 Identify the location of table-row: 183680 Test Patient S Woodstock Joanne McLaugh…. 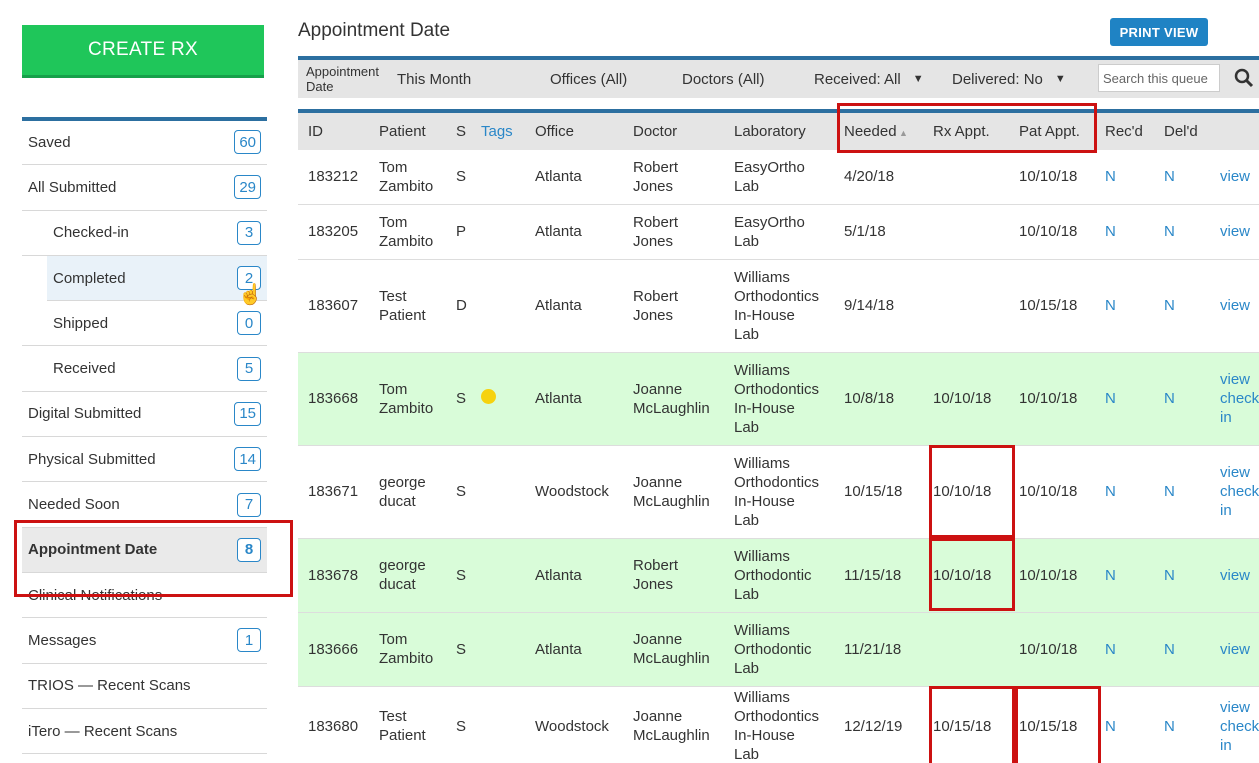
(778, 724).